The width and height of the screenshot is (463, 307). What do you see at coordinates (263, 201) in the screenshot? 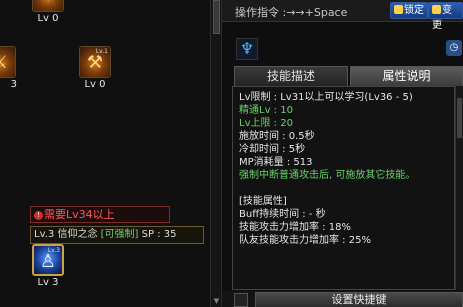
I see `section-title: [技能属性]` at bounding box center [263, 201].